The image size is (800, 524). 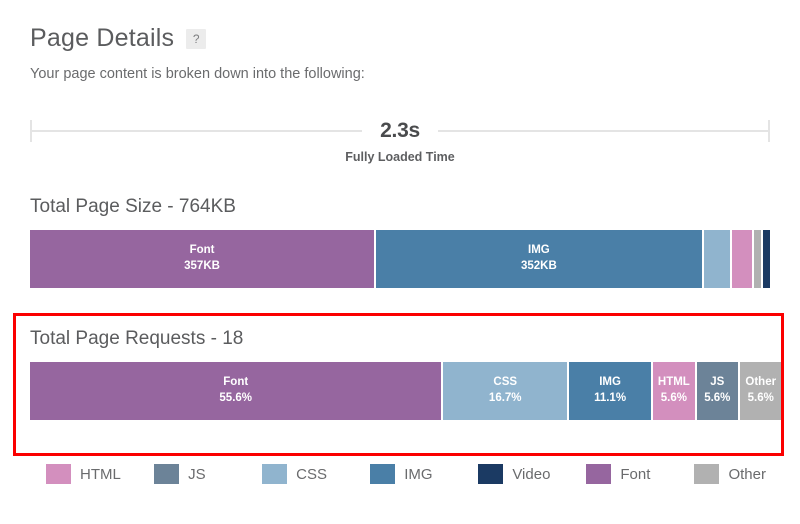 I want to click on legend-item-img: IMG, so click(x=424, y=474).